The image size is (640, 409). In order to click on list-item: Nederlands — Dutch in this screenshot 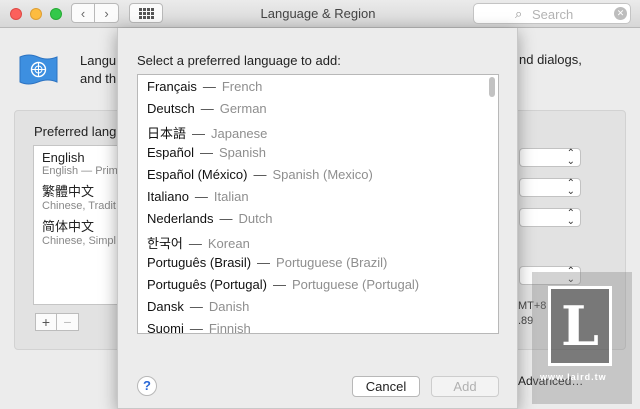, I will do `click(209, 222)`.